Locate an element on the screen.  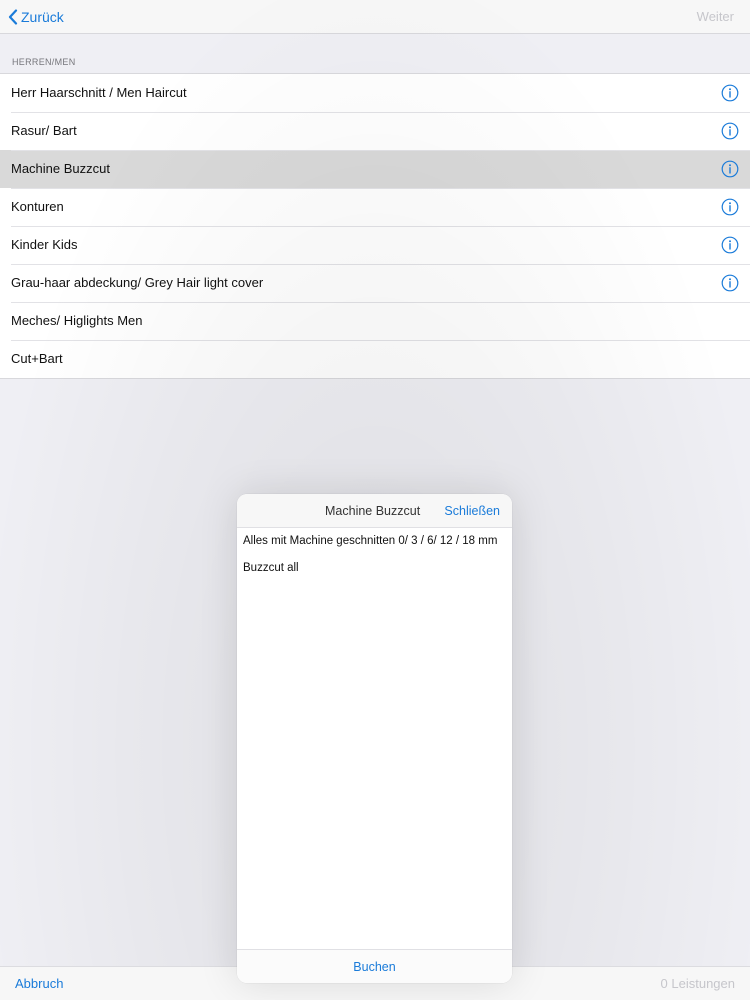
service-row: Cut+Bart is located at coordinates (375, 359).